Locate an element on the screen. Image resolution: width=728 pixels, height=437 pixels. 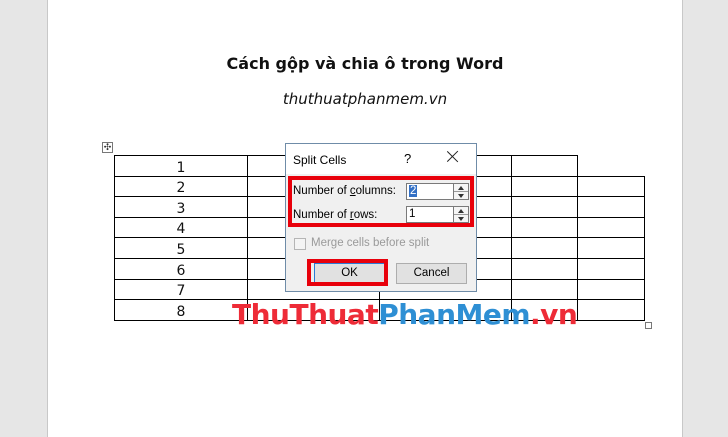
dialog-title: Split Cells is located at coordinates (320, 160).